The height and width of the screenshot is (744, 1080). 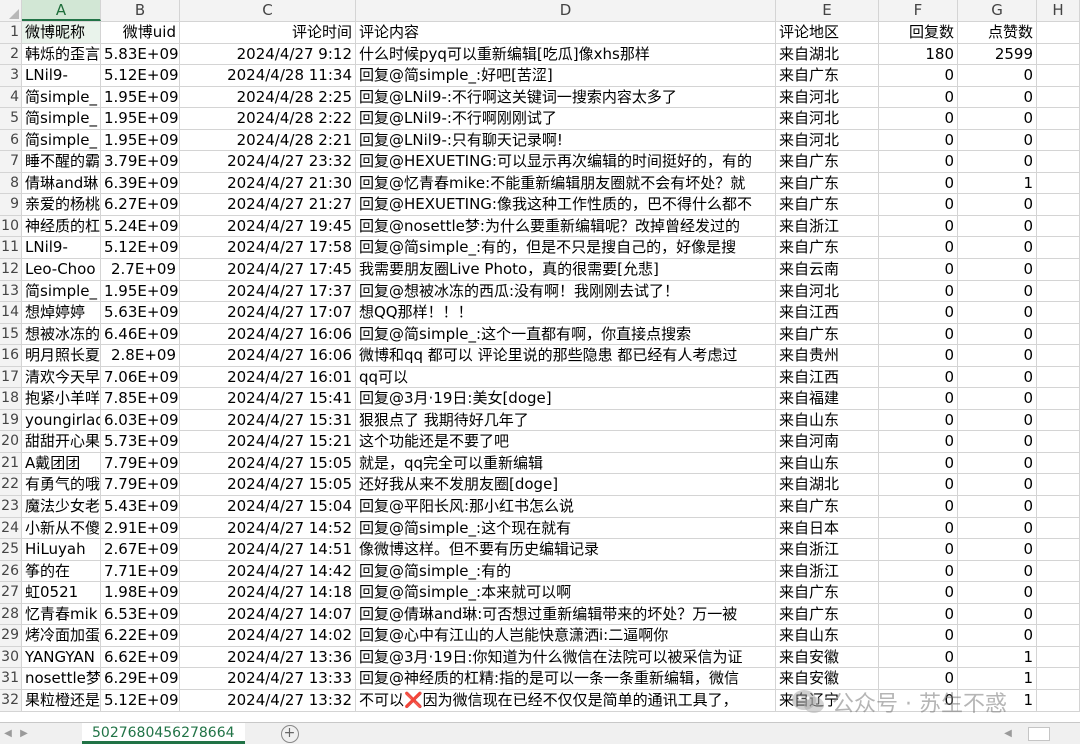 I want to click on cell: 2.7E+09, so click(x=140, y=269).